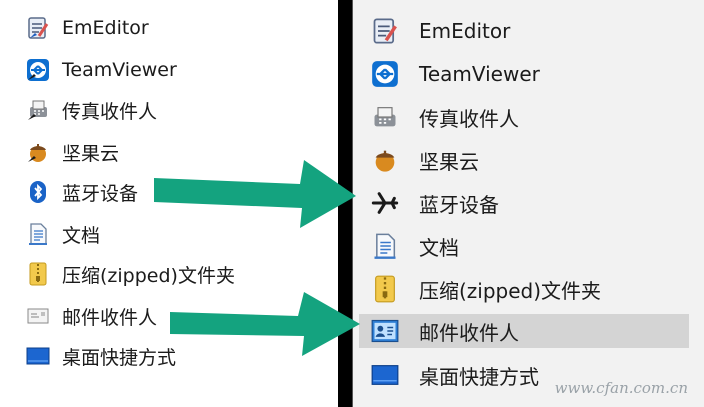  Describe the element at coordinates (521, 117) in the screenshot. I see `right-menu-item-fax: 传真收件人` at that location.